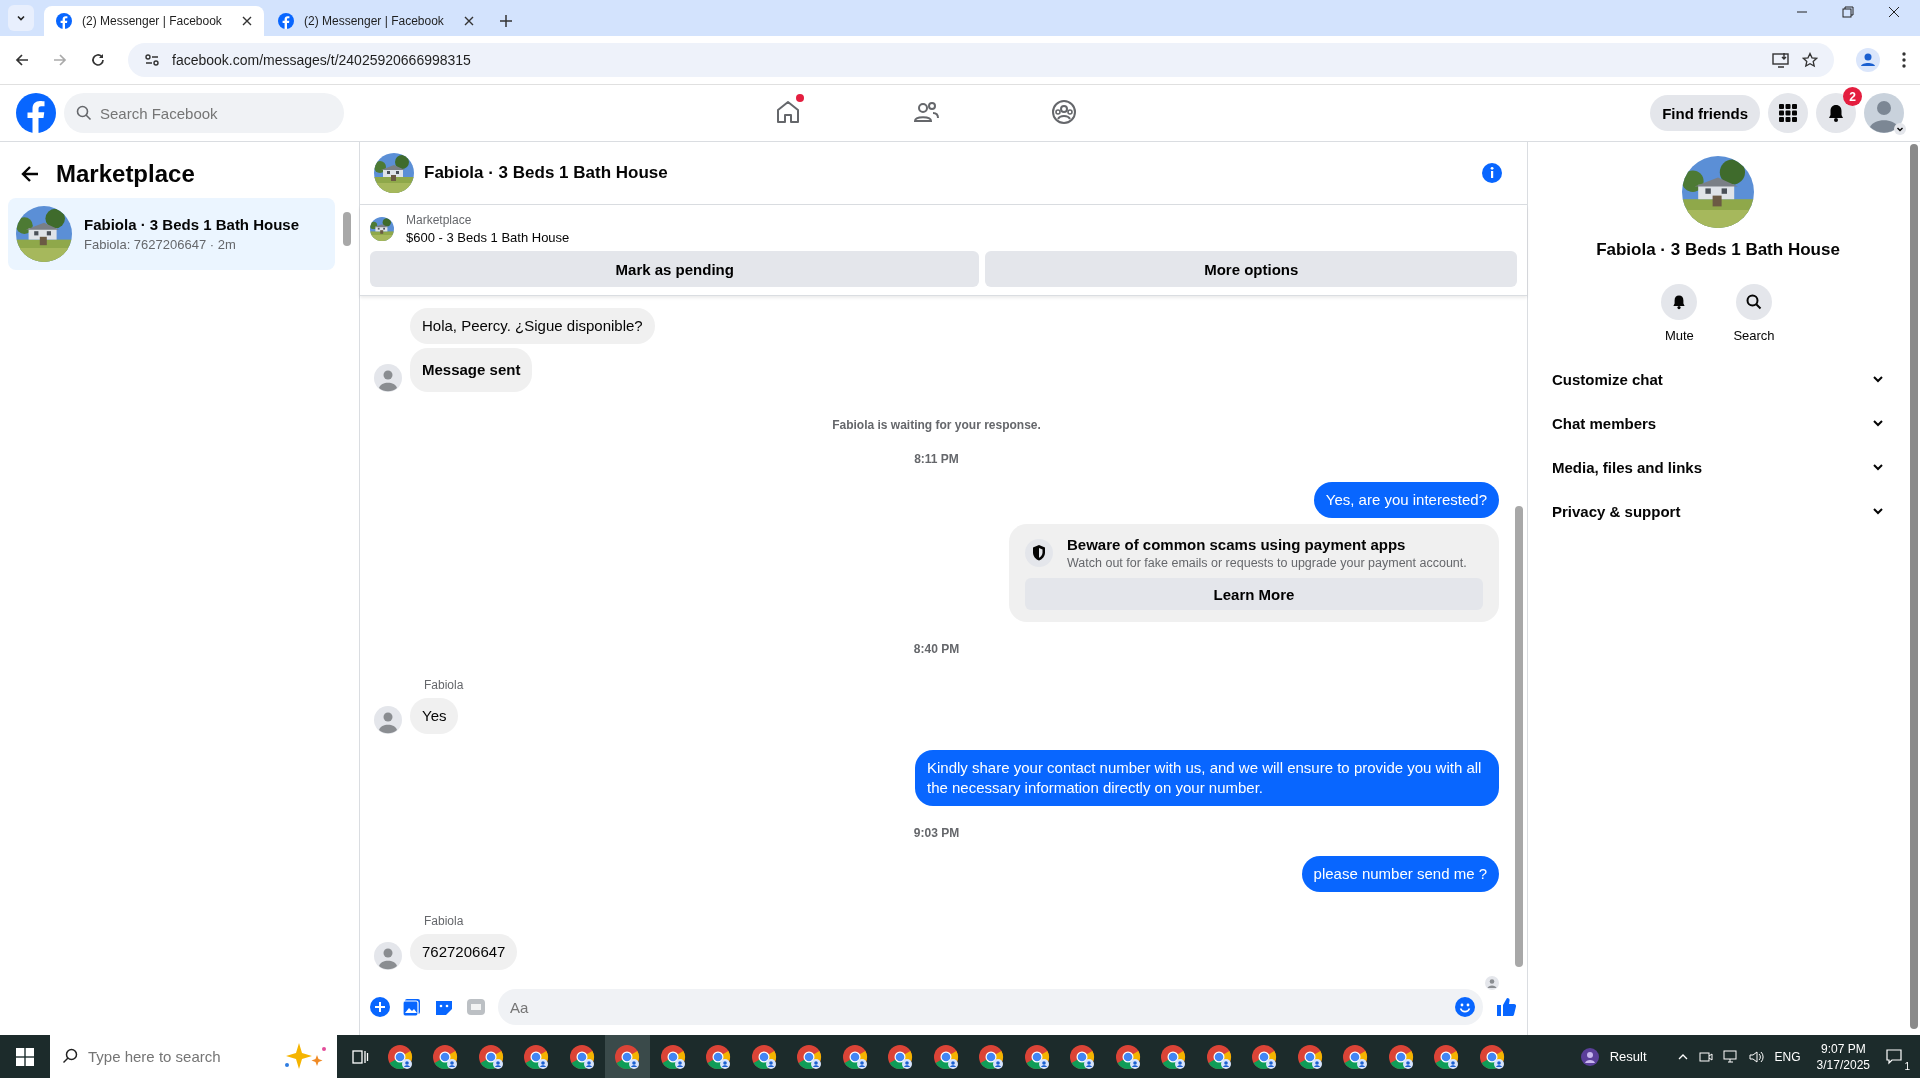 This screenshot has width=1920, height=1078. Describe the element at coordinates (1787, 1056) in the screenshot. I see `language-indicator: ENG` at that location.